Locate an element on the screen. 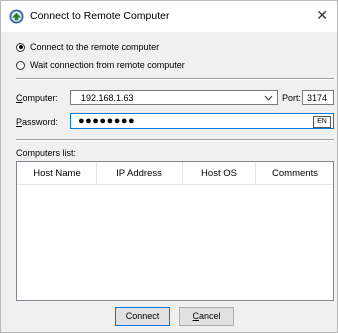 The image size is (338, 333). language-indicator: EN is located at coordinates (322, 122).